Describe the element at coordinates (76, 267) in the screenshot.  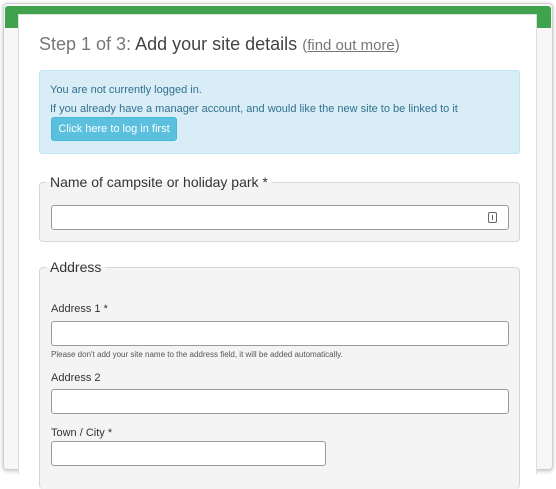
I see `address-legend: Address` at that location.